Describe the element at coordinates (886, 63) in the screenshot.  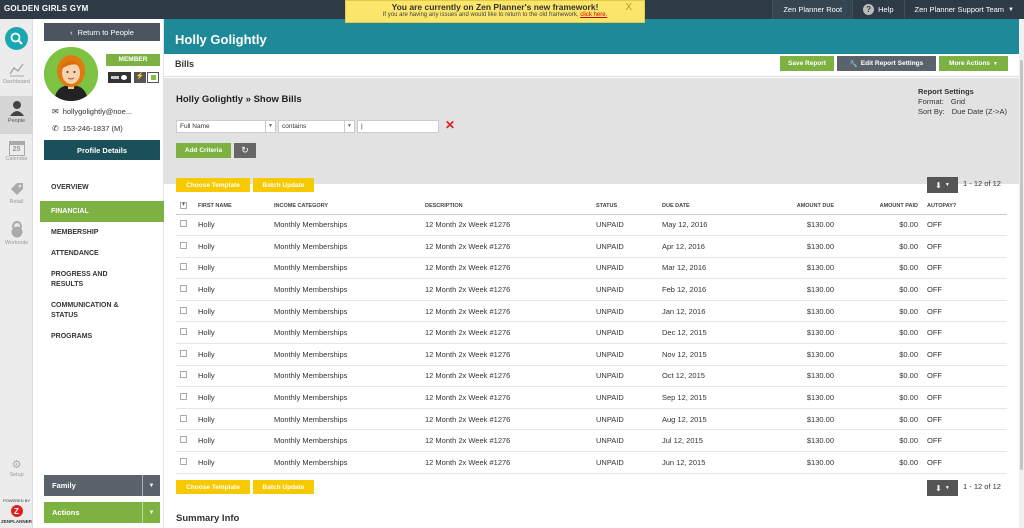
I see `edit-report-settings-button: 🔧 Edit Report Settings` at that location.